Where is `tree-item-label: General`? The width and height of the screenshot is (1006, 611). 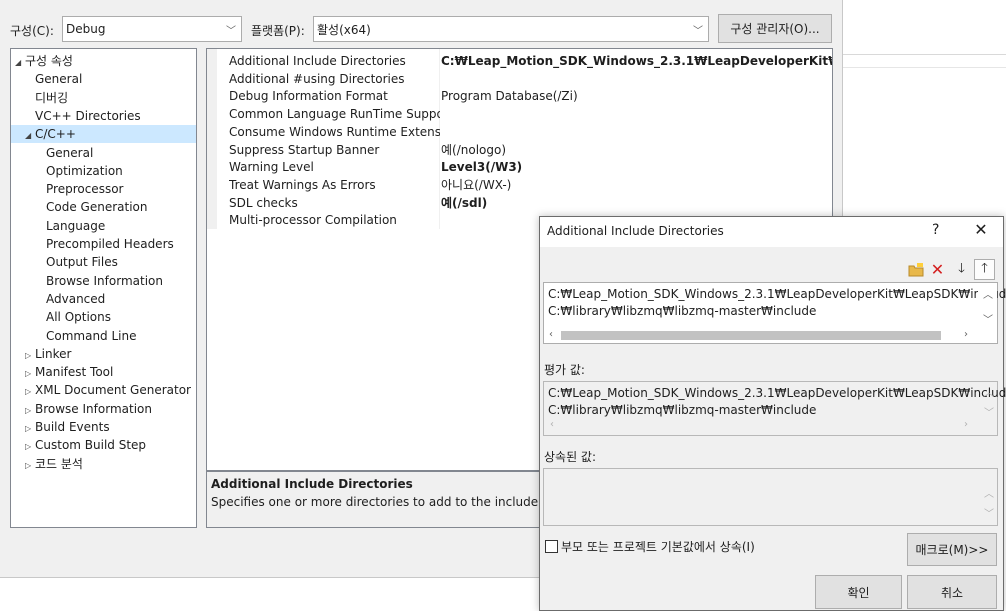
tree-item-label: General is located at coordinates (70, 152).